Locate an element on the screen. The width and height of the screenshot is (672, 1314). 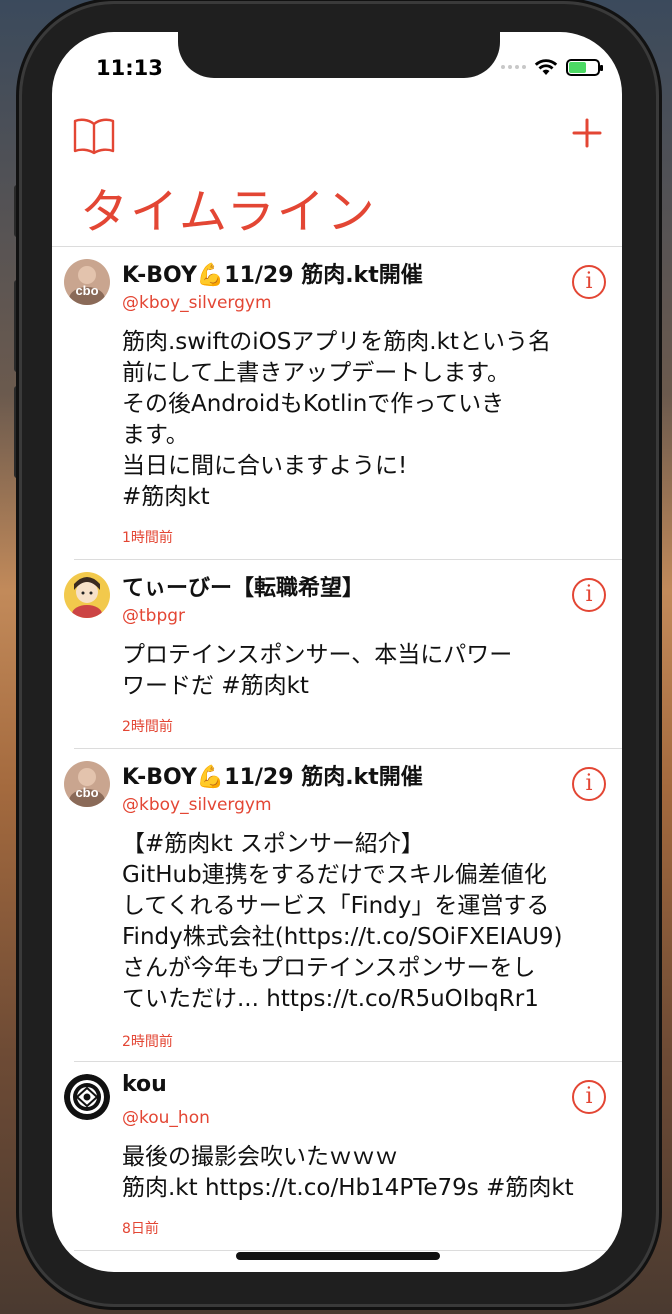
battery-icon is located at coordinates (584, 67).